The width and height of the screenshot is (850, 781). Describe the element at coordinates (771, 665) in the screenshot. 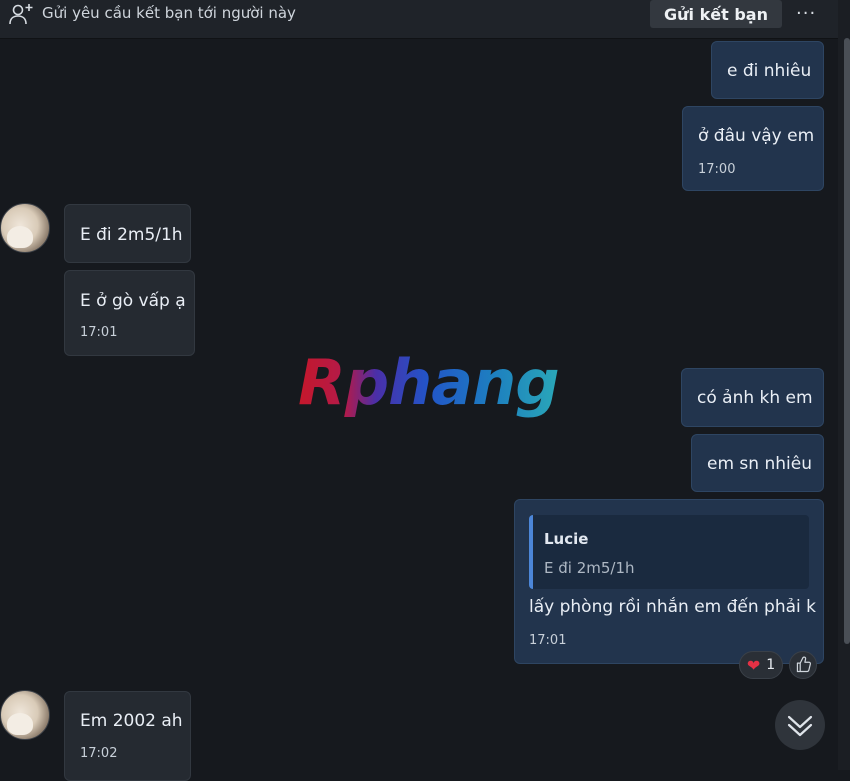

I see `reaction-count: 1` at that location.